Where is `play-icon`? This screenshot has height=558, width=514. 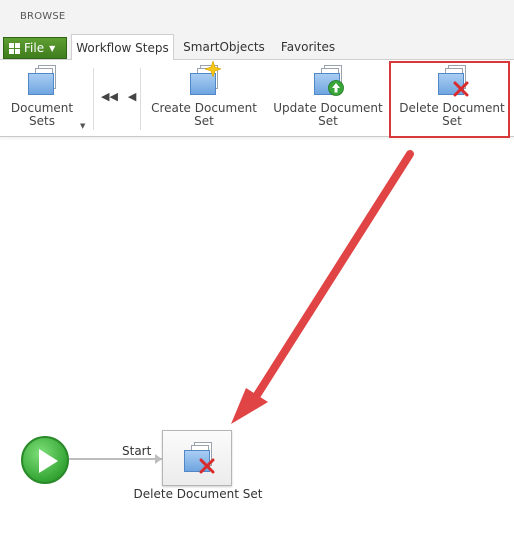
play-icon is located at coordinates (48, 461).